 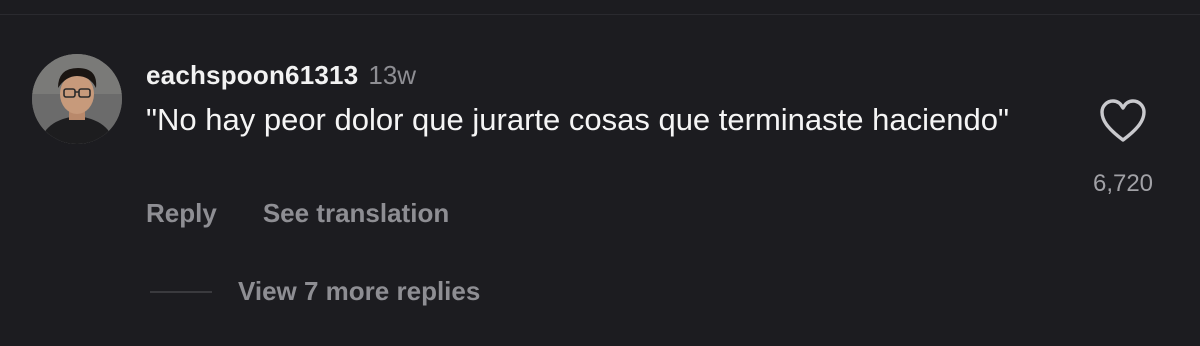 What do you see at coordinates (77, 99) in the screenshot?
I see `avatar` at bounding box center [77, 99].